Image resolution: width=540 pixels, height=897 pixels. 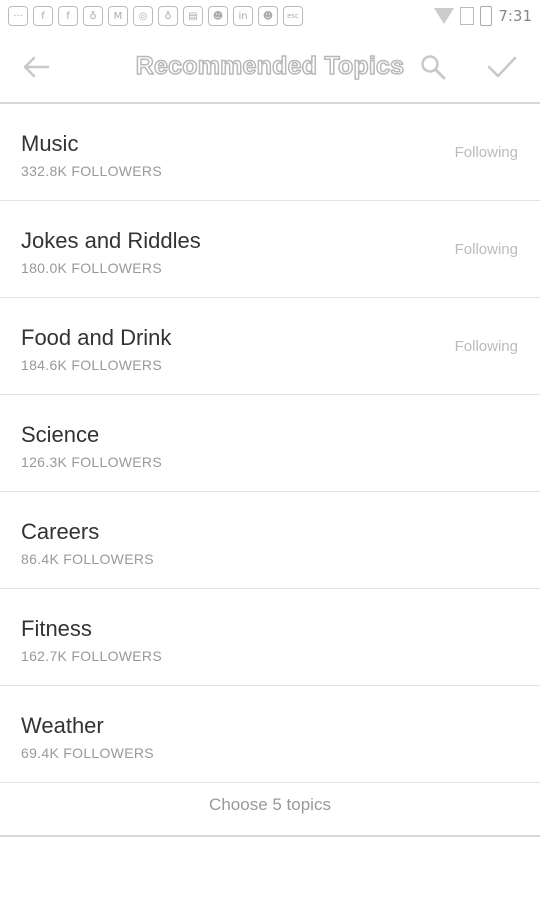 I want to click on page-title: Recommended Topics, so click(x=270, y=66).